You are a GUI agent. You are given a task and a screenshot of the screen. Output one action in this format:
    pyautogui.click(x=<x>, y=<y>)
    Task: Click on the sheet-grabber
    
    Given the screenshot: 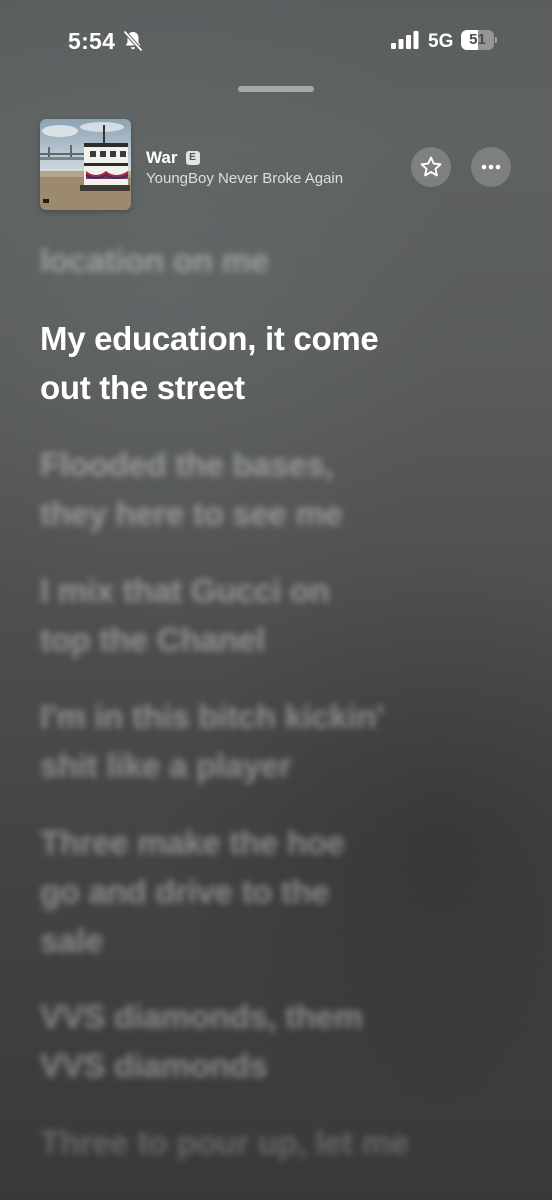 What is the action you would take?
    pyautogui.click(x=276, y=89)
    